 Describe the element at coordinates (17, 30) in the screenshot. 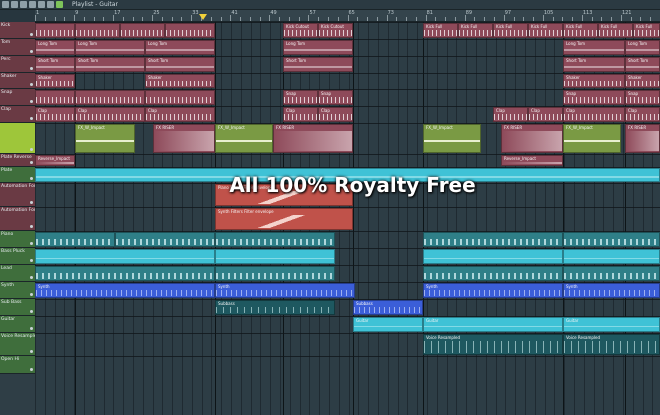

I see `track-header: Kick` at that location.